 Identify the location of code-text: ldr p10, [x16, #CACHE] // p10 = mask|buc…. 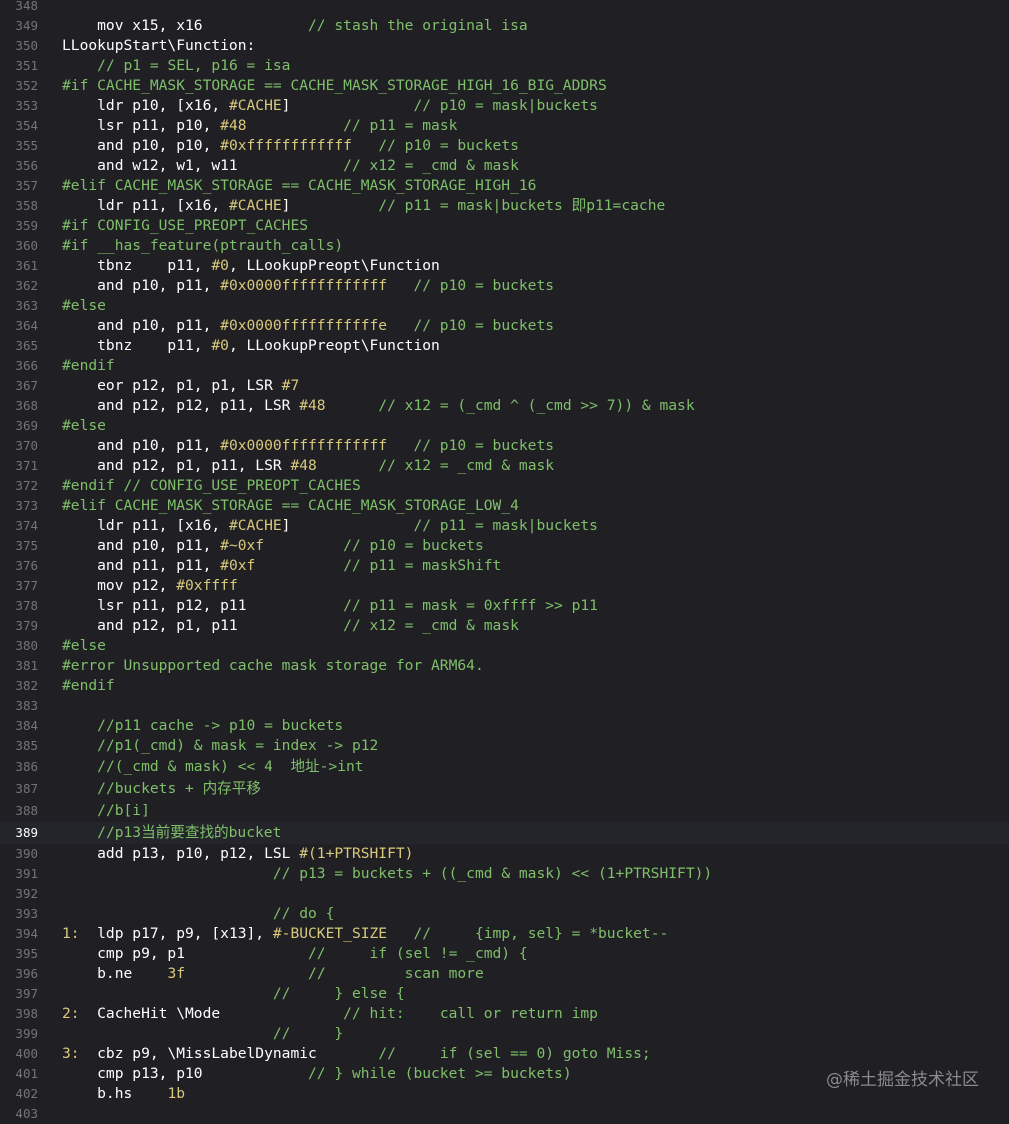
(330, 106).